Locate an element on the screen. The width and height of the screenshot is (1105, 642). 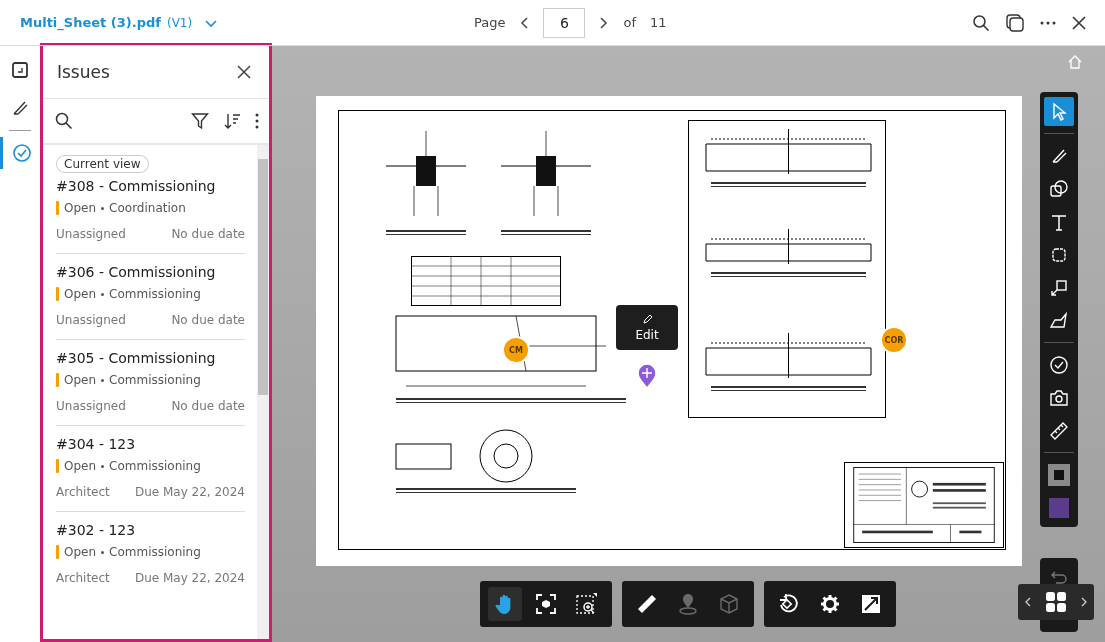
issue-card: #305 - Commissioning Open Commissioning Unassigned No due date is located at coordinates (150, 382).